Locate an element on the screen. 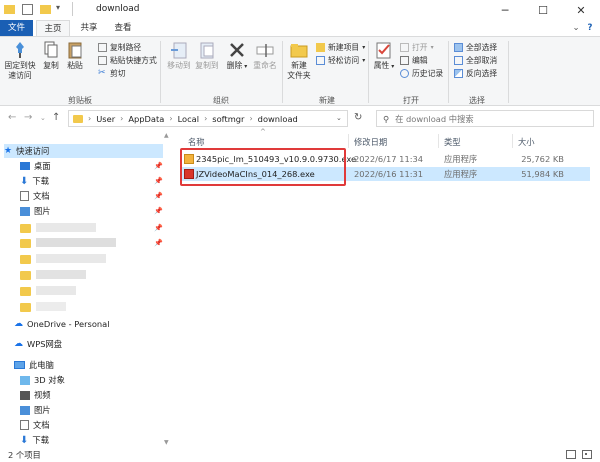 Image resolution: width=600 pixels, height=462 pixels. pin-quick-access-button: 固定到快 速访问 is located at coordinates (20, 61).